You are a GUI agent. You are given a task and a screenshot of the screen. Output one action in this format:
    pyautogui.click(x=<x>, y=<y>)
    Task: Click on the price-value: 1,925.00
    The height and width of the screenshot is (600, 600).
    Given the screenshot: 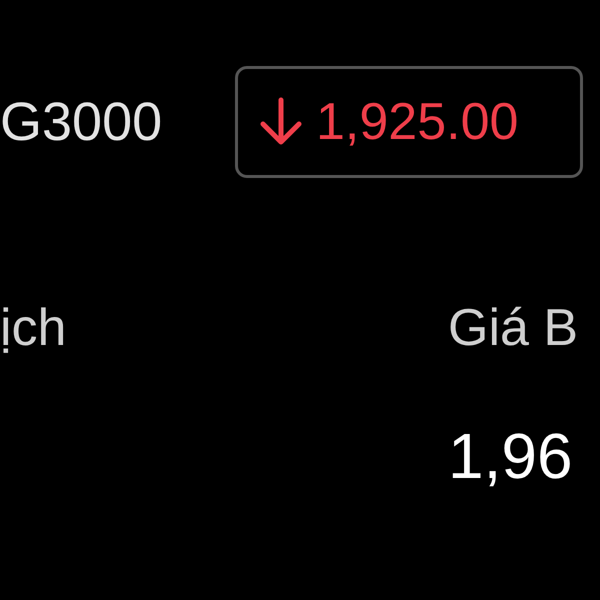 What is the action you would take?
    pyautogui.click(x=417, y=122)
    